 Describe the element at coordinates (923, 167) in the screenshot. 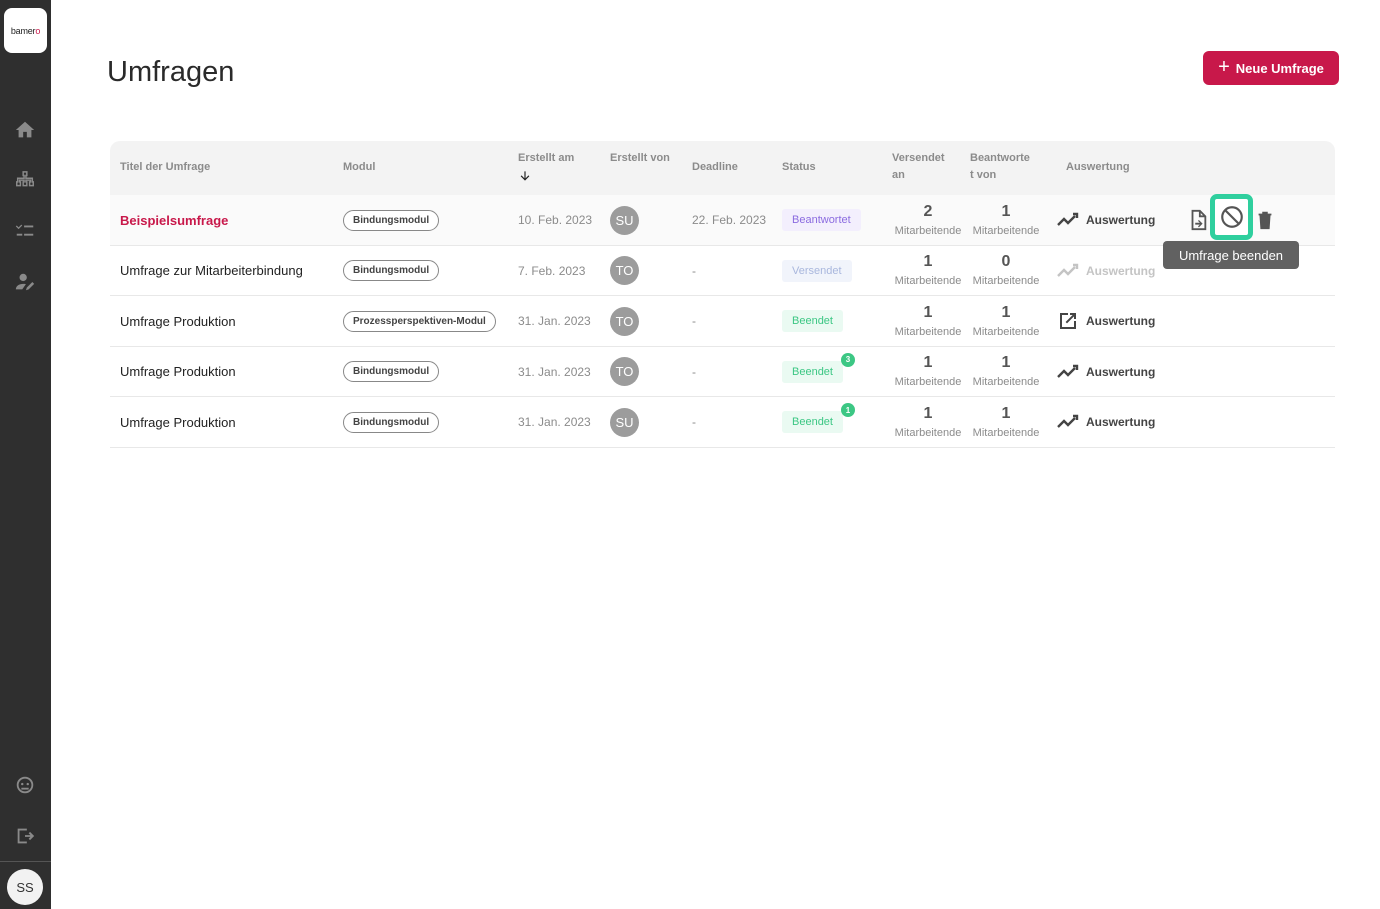

I see `col-sent-to: Versendet an` at that location.